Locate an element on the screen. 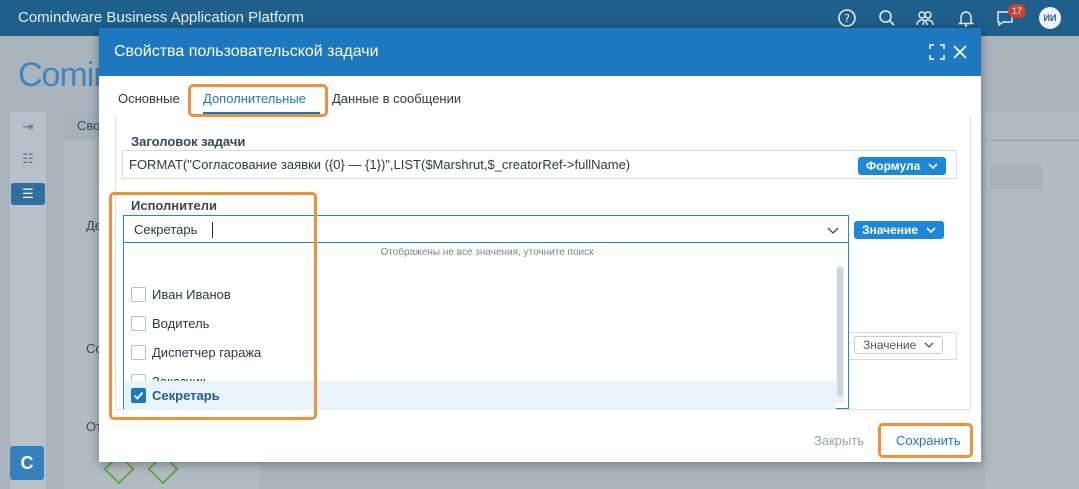 Image resolution: width=1079 pixels, height=489 pixels. close-button: Закрыть is located at coordinates (839, 440).